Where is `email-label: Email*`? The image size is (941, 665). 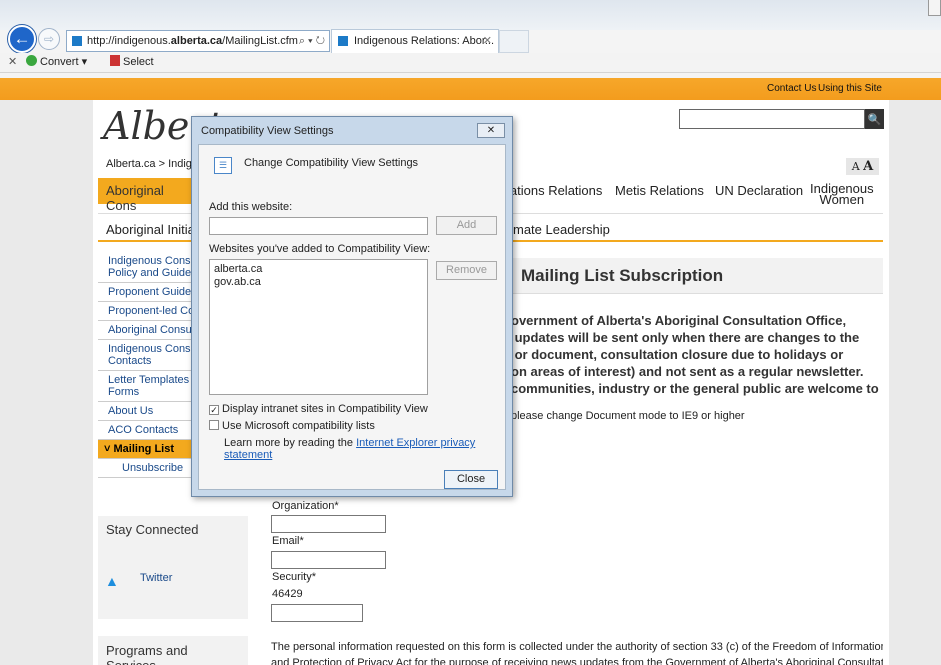 email-label: Email* is located at coordinates (288, 541).